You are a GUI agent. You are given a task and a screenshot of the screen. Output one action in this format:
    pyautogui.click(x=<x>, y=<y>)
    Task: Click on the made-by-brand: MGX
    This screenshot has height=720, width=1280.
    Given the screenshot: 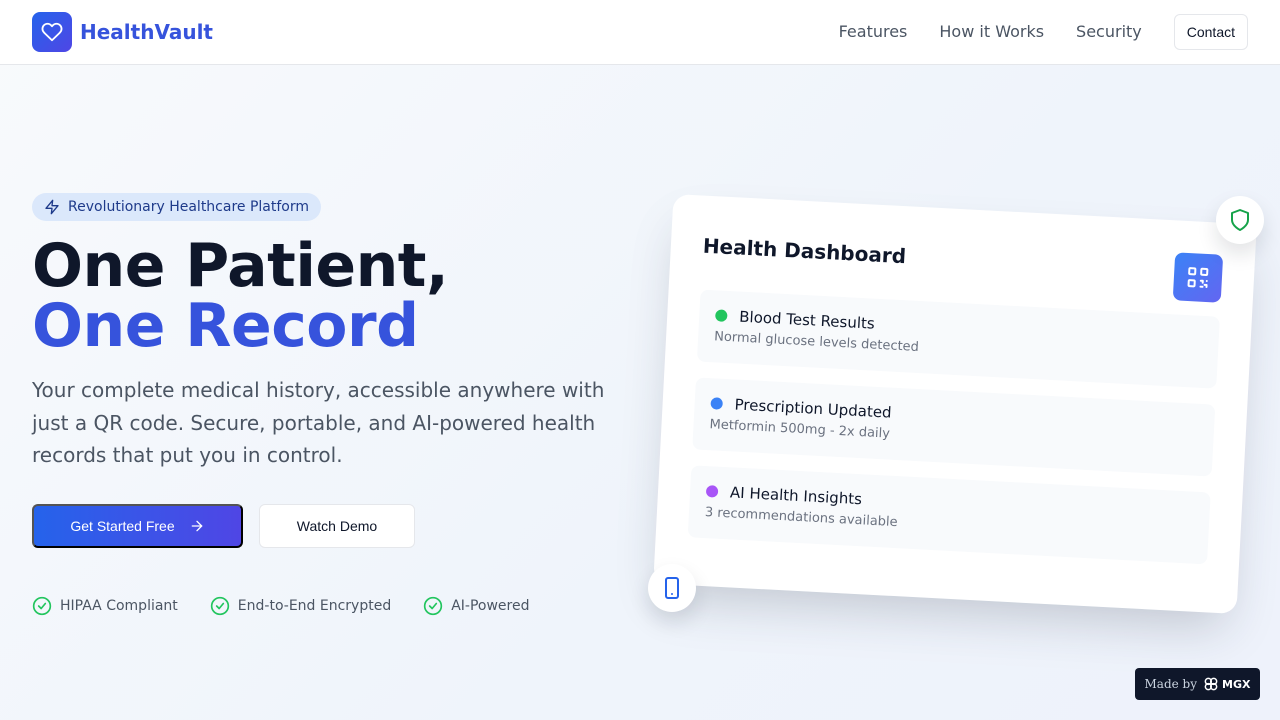 What is the action you would take?
    pyautogui.click(x=1236, y=684)
    